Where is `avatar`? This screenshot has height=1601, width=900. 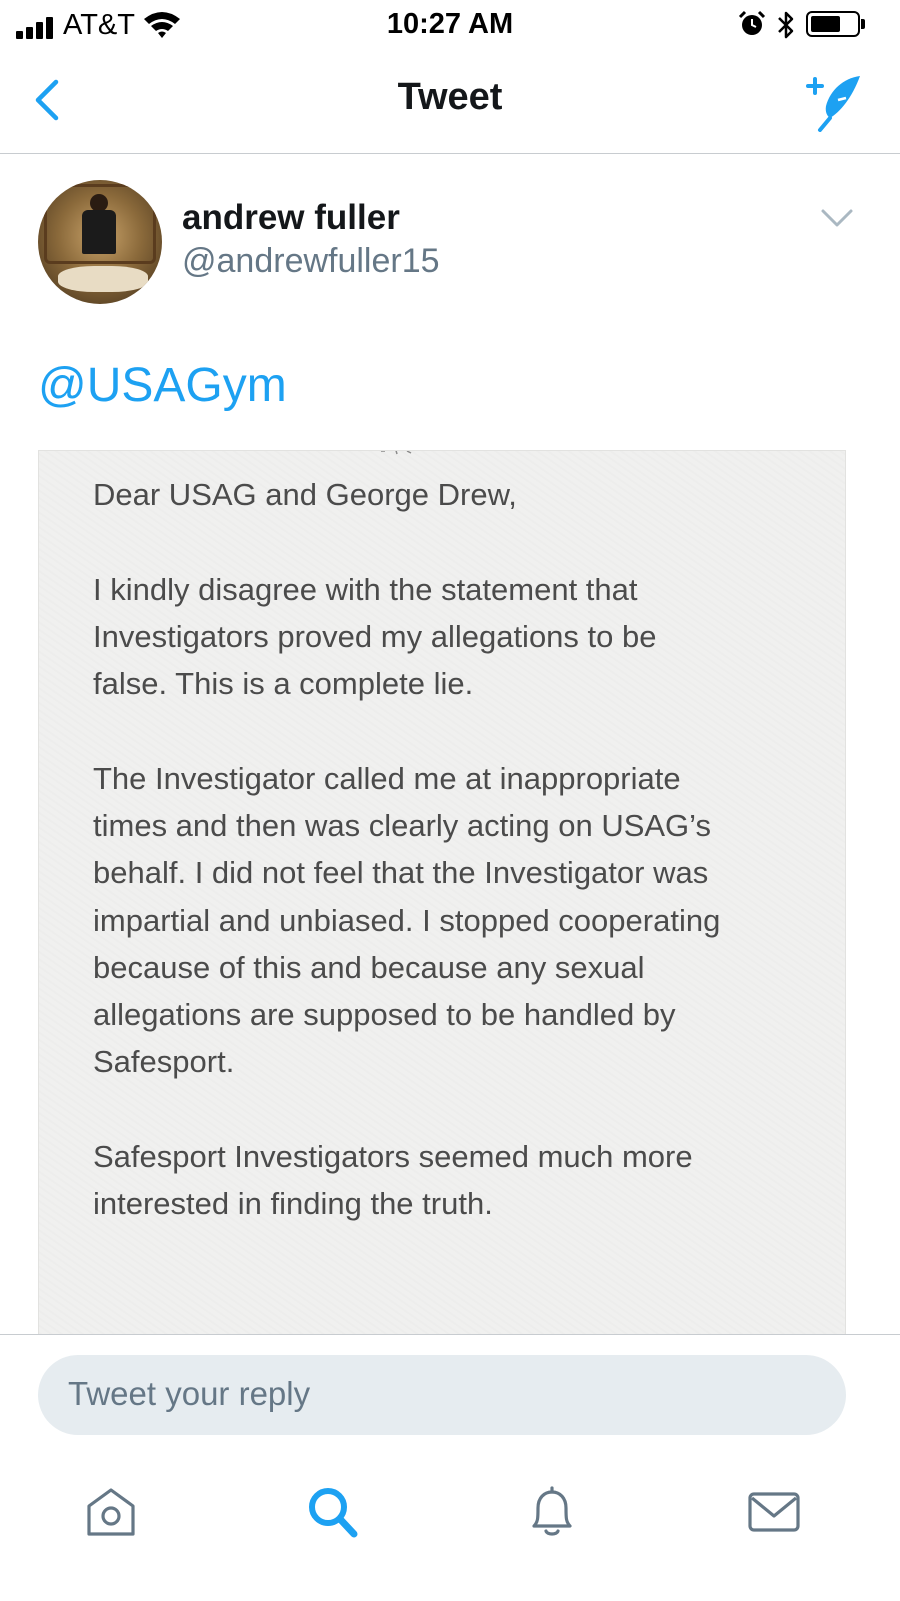
avatar is located at coordinates (100, 242).